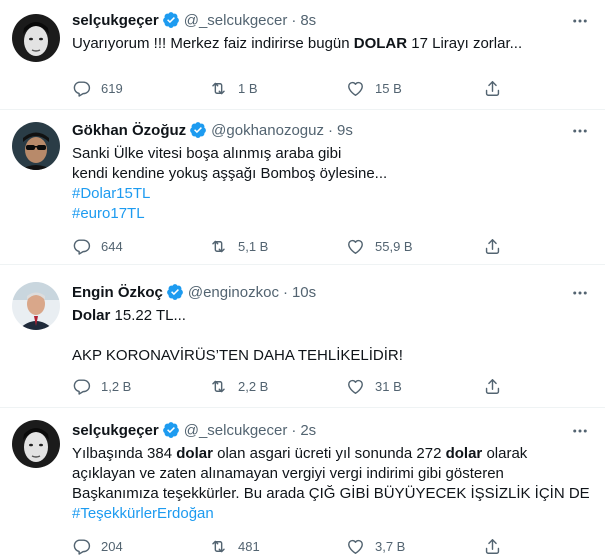 The image size is (605, 556). I want to click on retweet-count: 1 B, so click(248, 88).